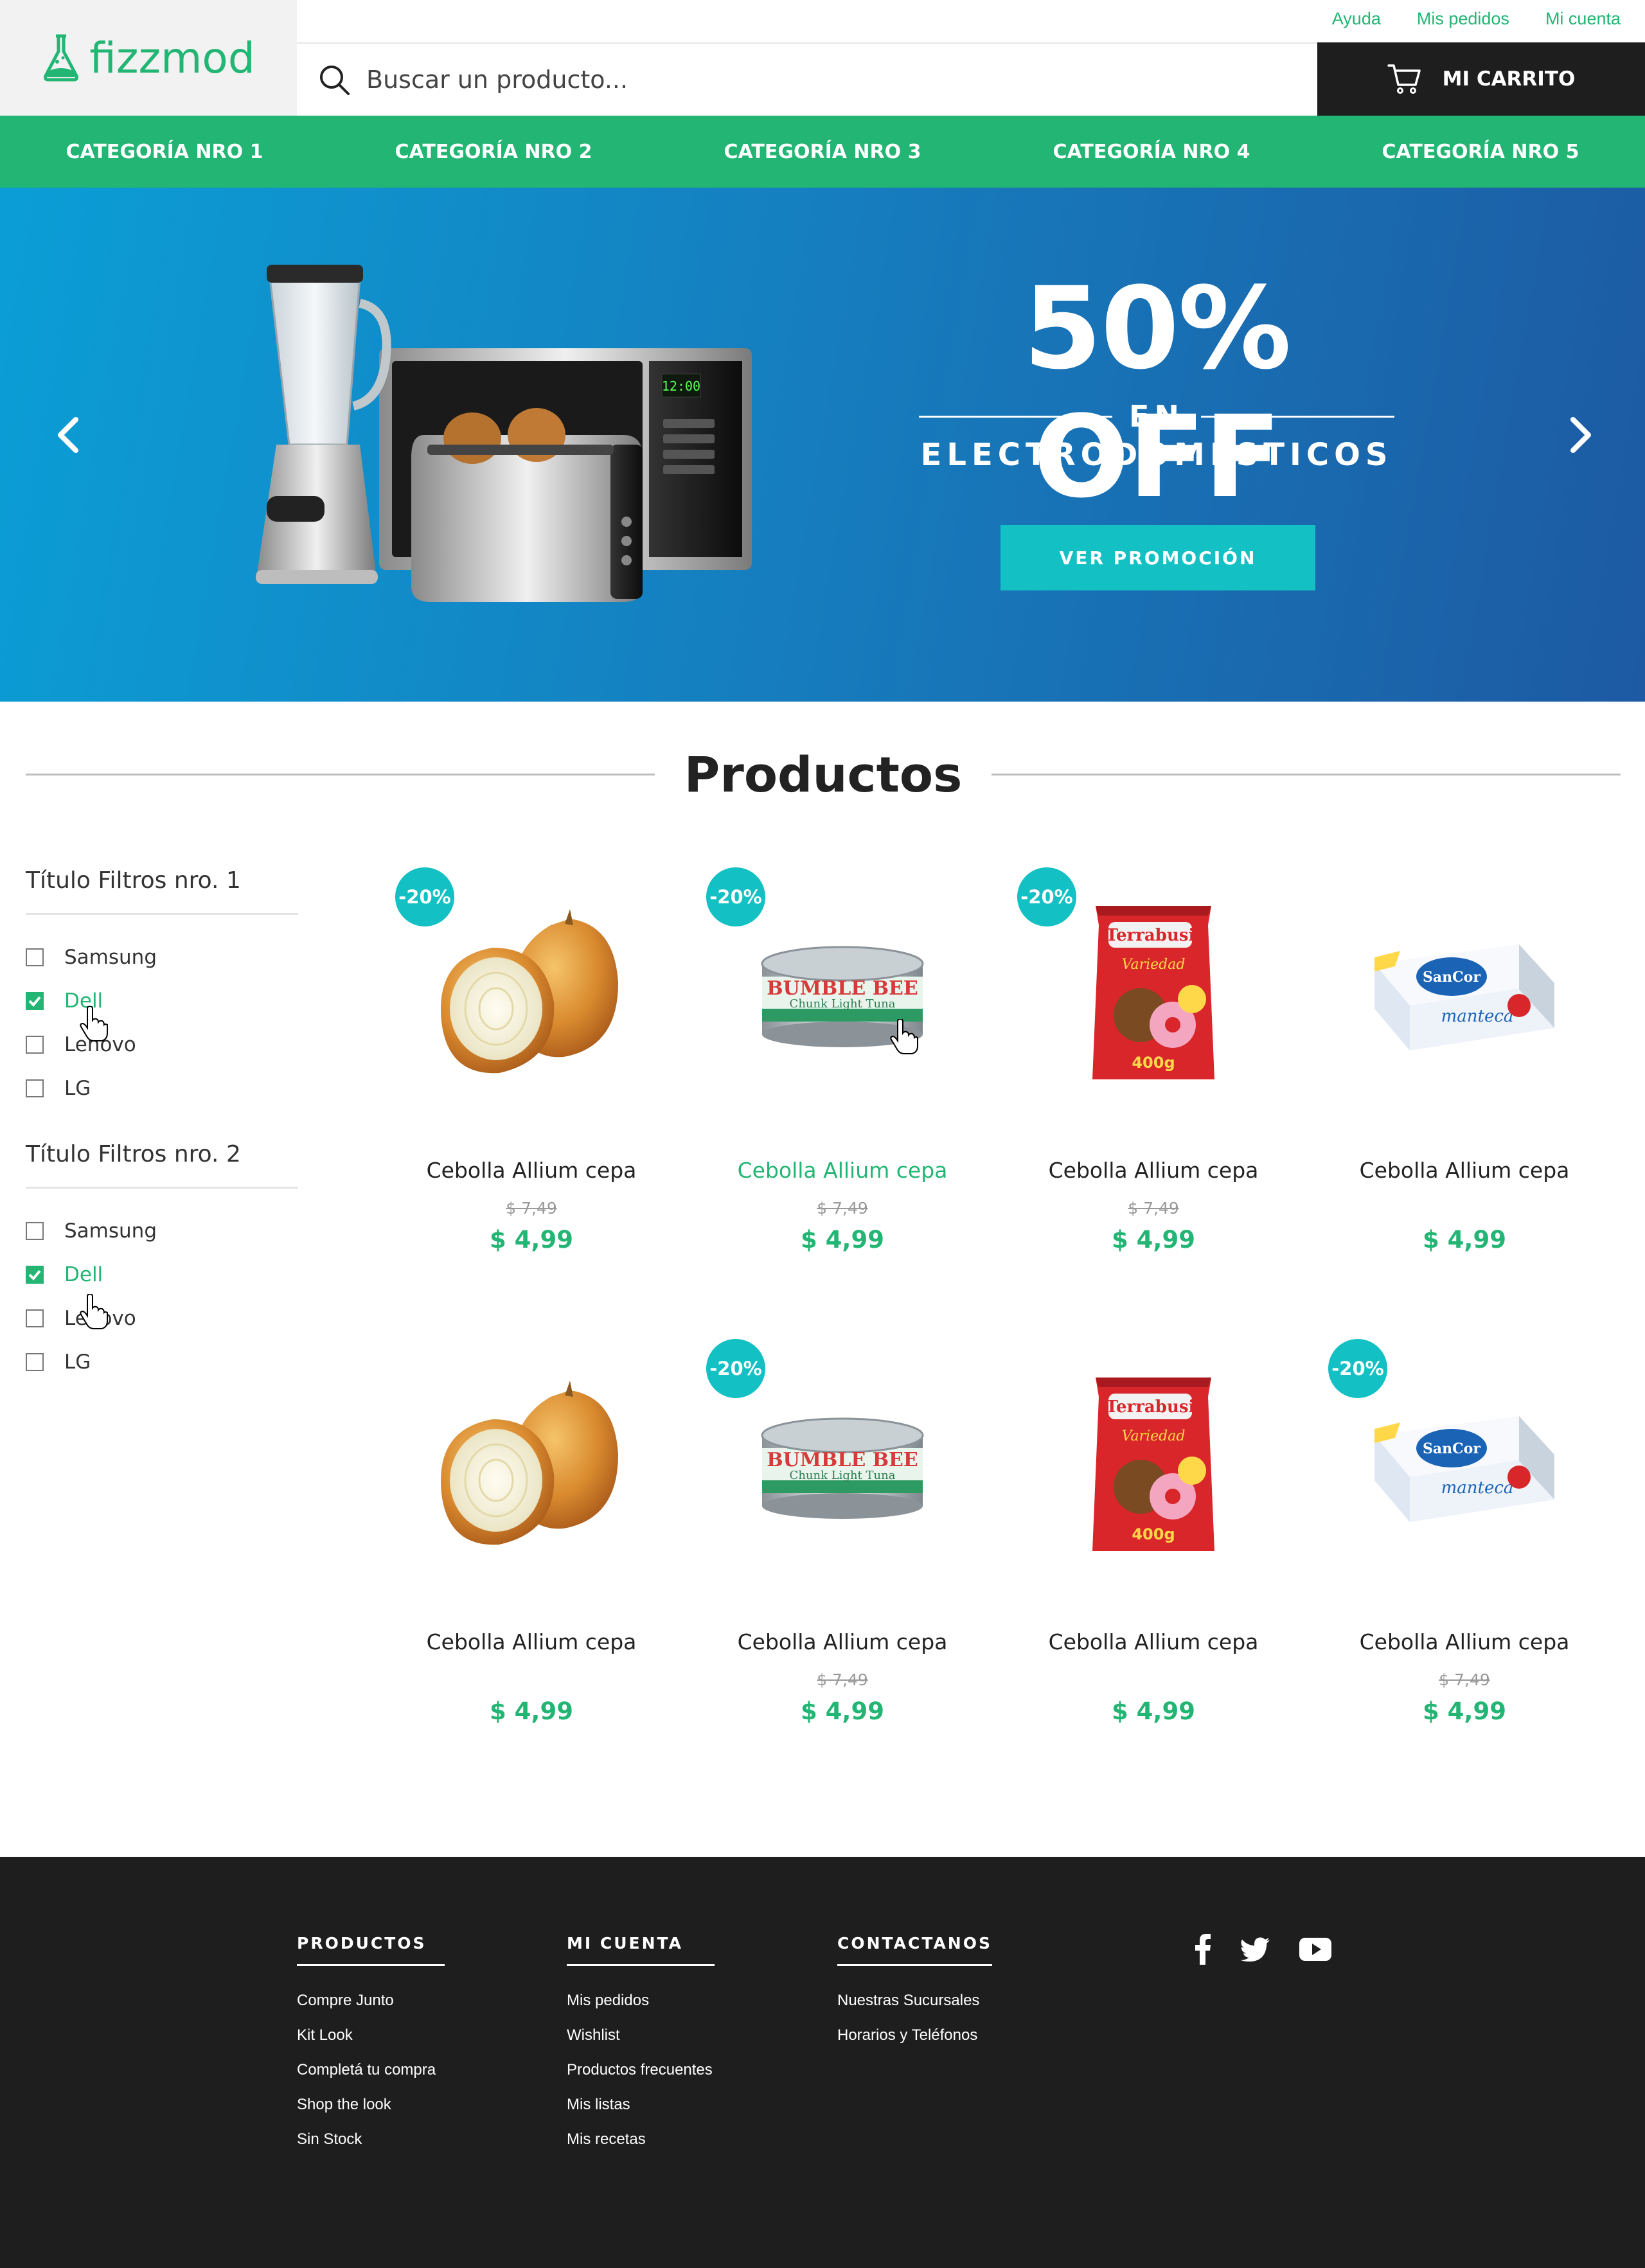 The width and height of the screenshot is (1645, 2268). Describe the element at coordinates (816, 80) in the screenshot. I see `search-input` at that location.